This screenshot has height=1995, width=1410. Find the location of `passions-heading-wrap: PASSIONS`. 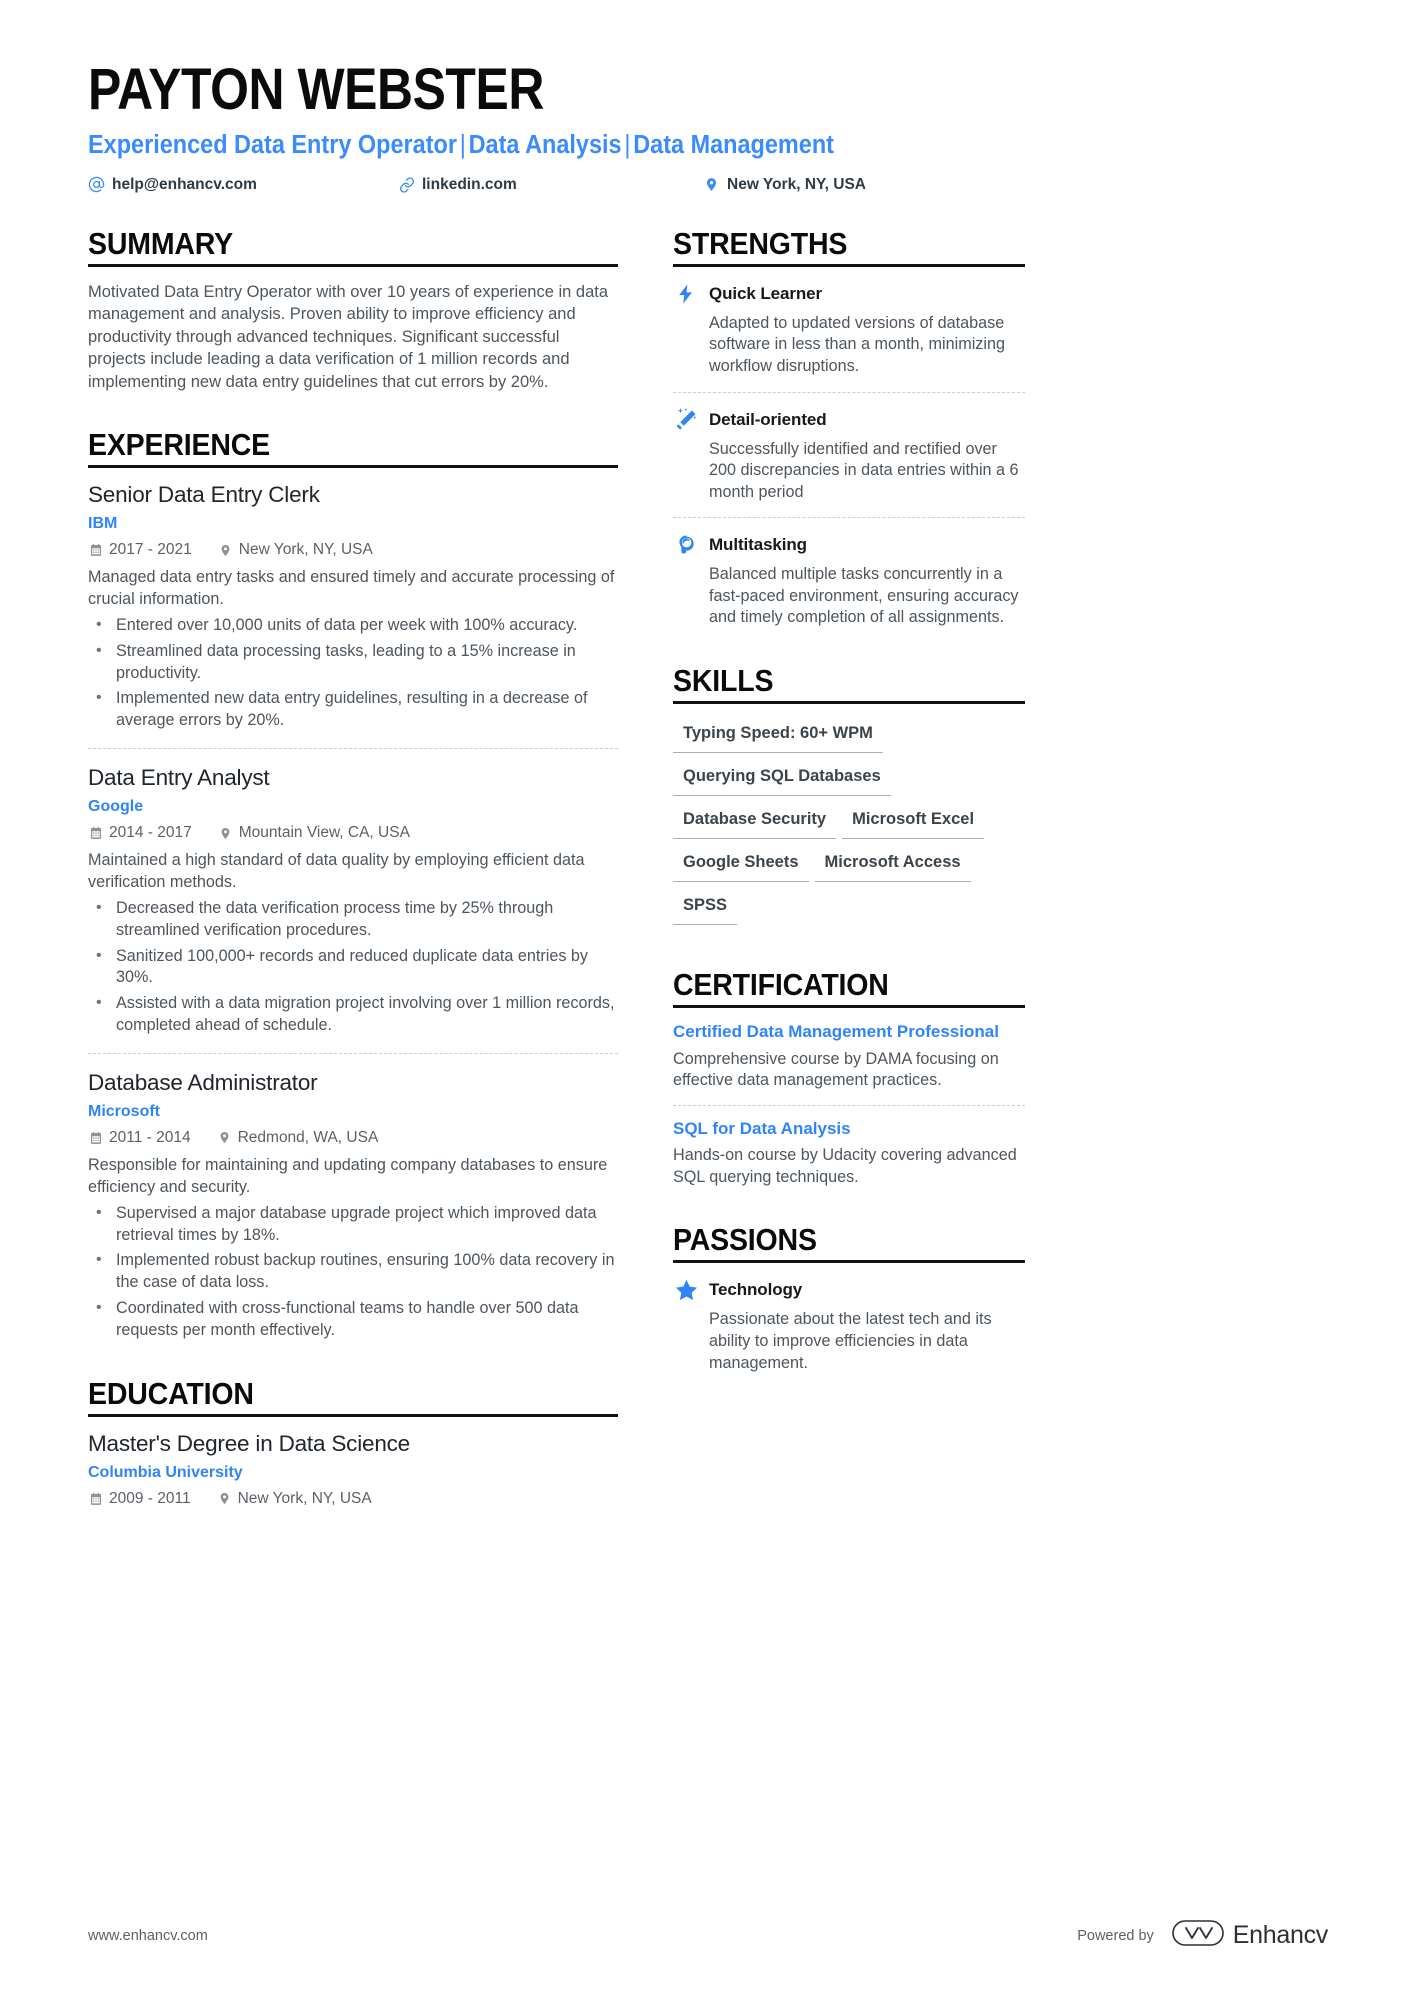

passions-heading-wrap: PASSIONS is located at coordinates (849, 1243).